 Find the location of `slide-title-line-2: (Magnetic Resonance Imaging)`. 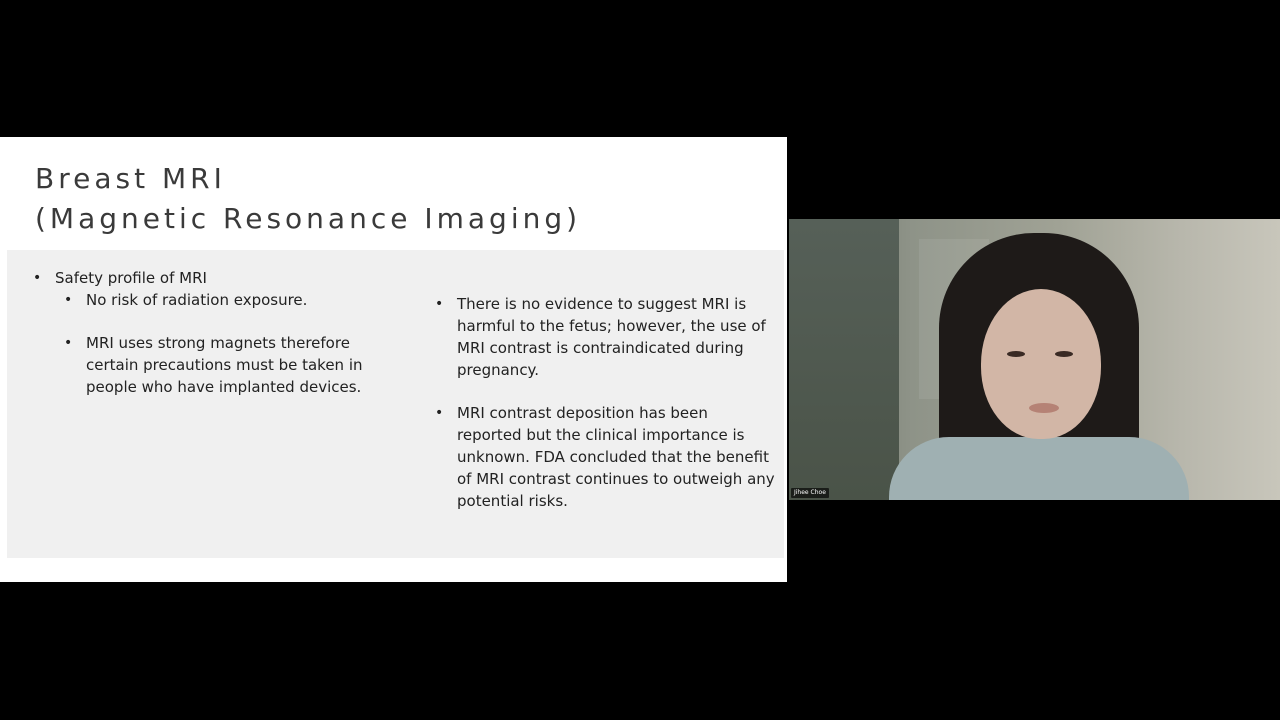

slide-title-line-2: (Magnetic Resonance Imaging) is located at coordinates (308, 218).